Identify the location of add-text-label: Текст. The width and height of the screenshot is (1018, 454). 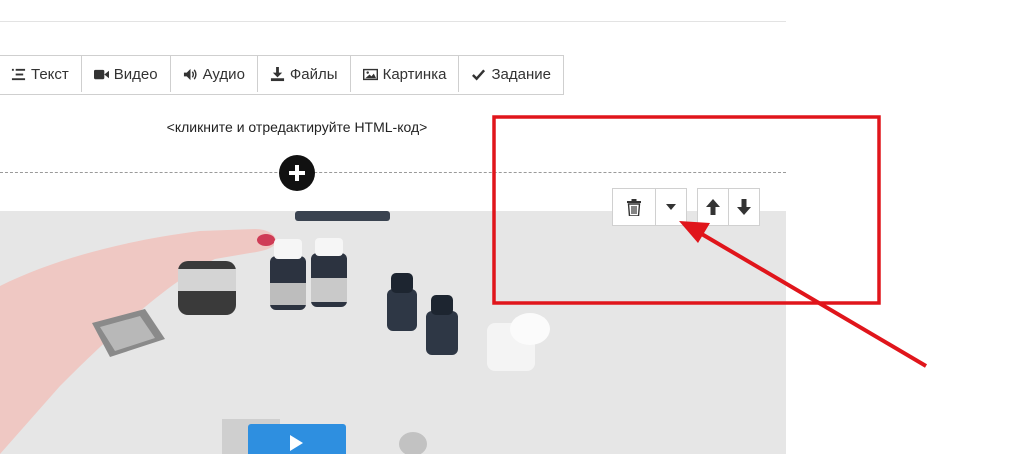
(50, 74).